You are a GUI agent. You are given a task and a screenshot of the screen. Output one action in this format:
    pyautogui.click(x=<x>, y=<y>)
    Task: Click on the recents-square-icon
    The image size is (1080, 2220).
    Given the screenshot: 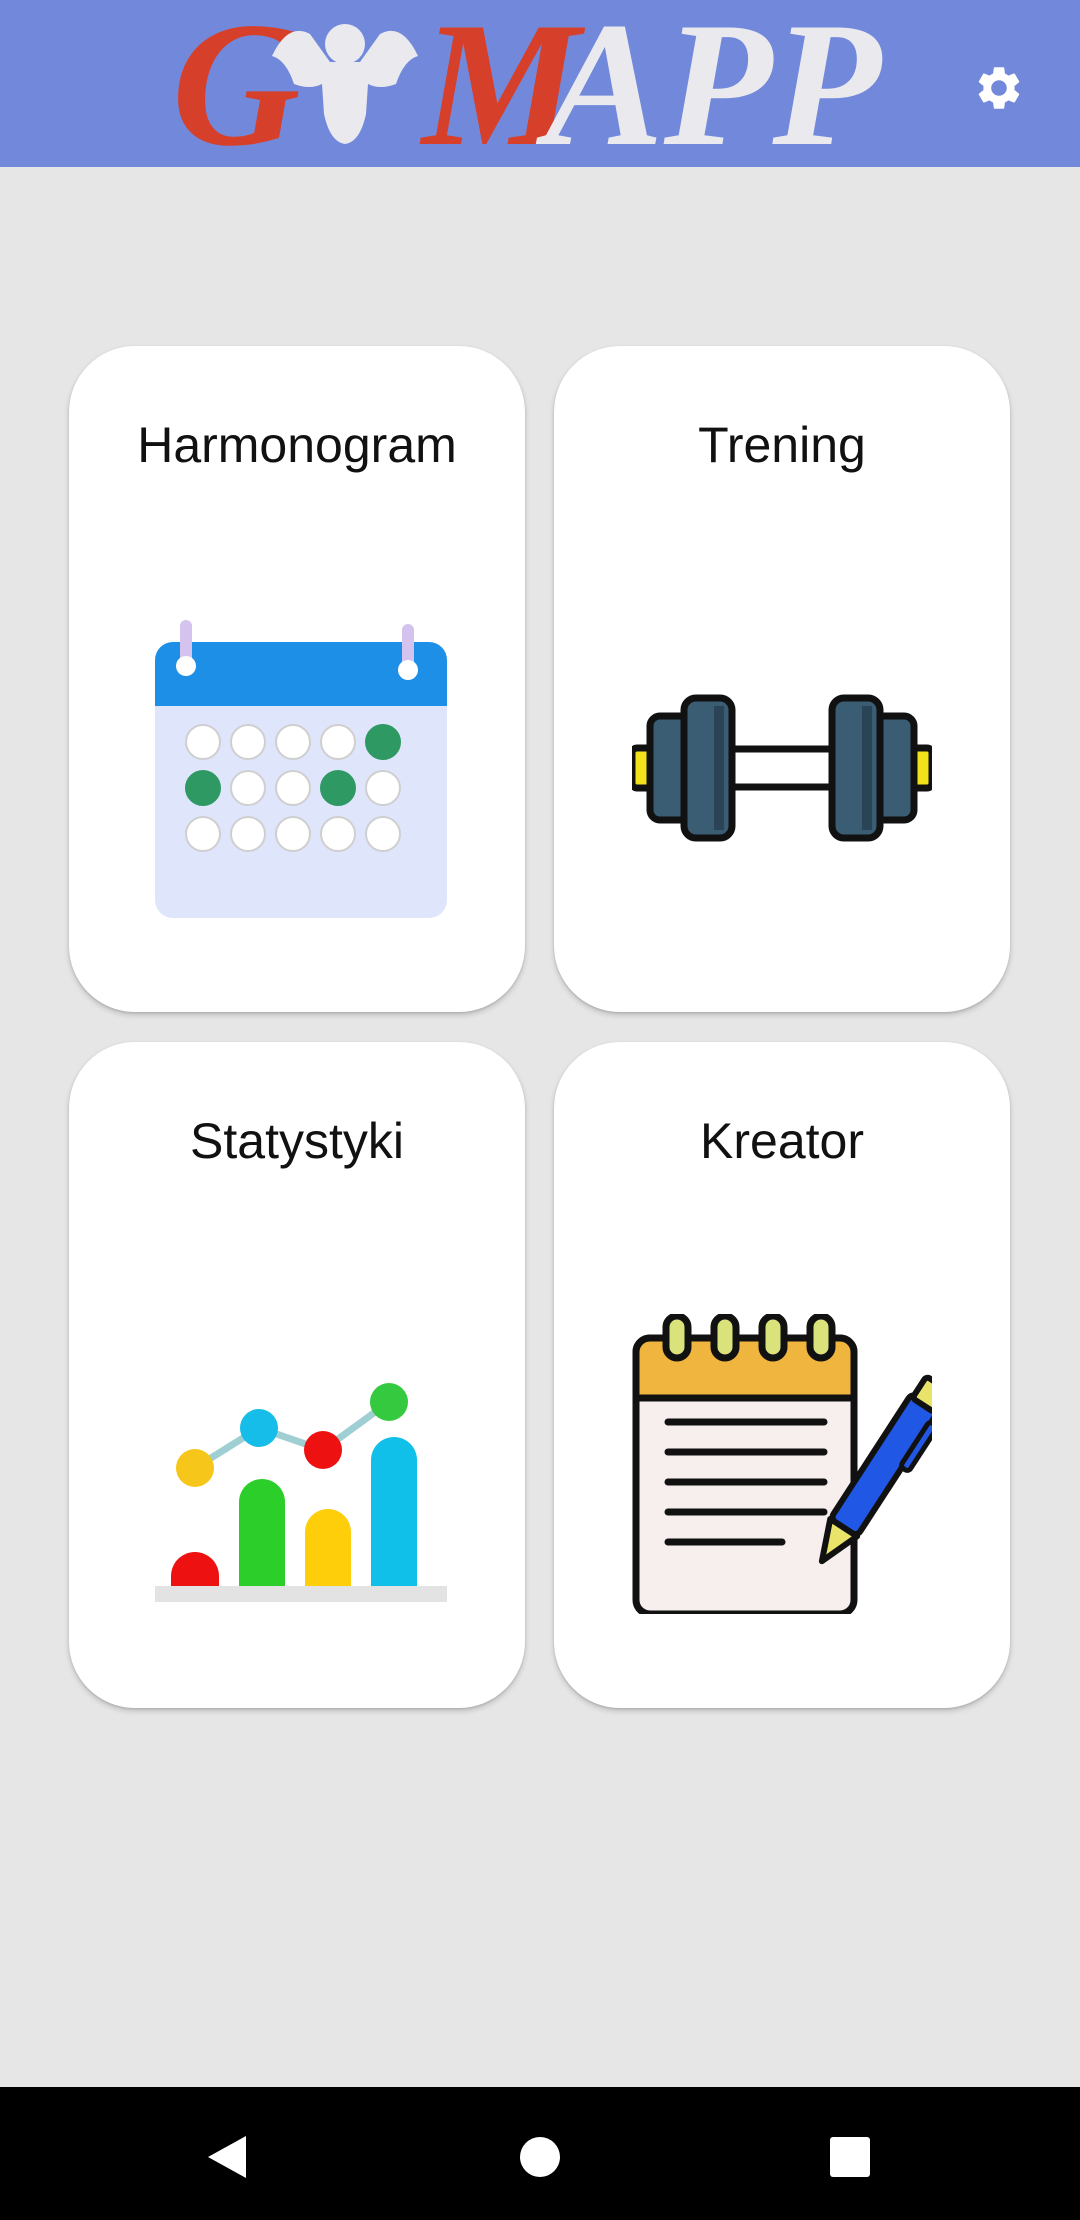 What is the action you would take?
    pyautogui.click(x=850, y=2157)
    